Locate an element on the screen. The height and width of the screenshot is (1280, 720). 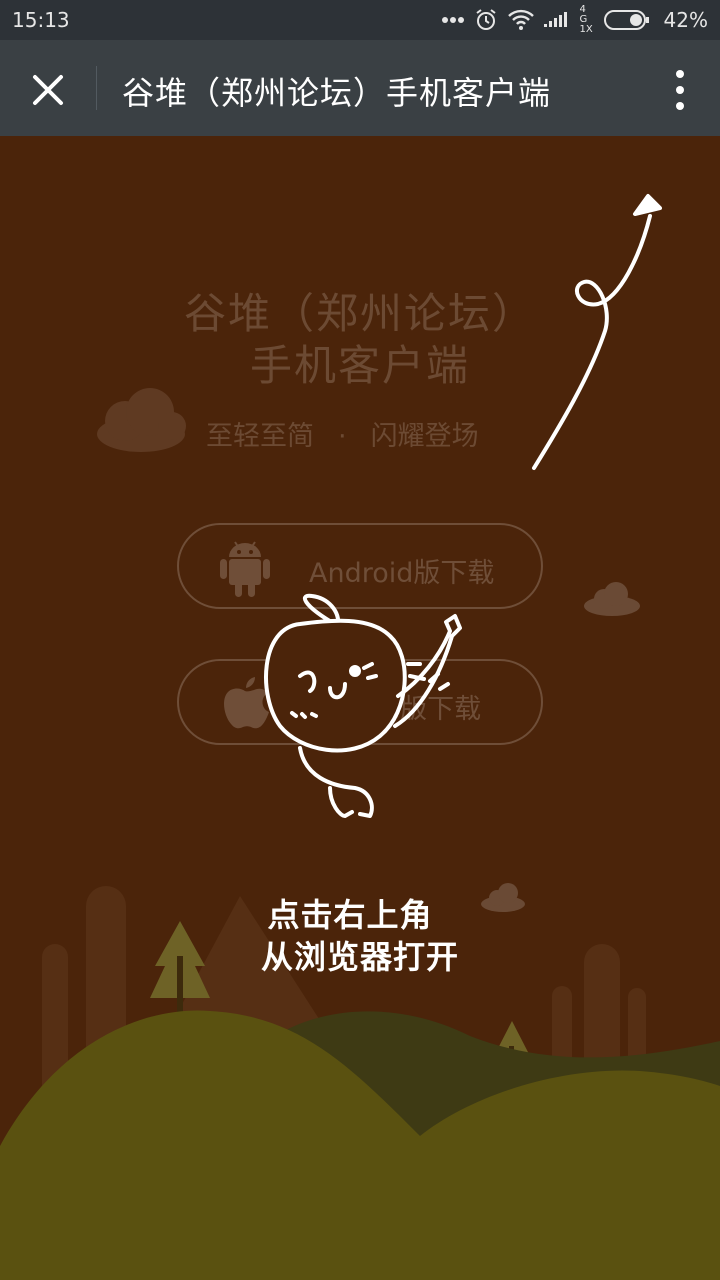
battery-icon is located at coordinates (626, 20).